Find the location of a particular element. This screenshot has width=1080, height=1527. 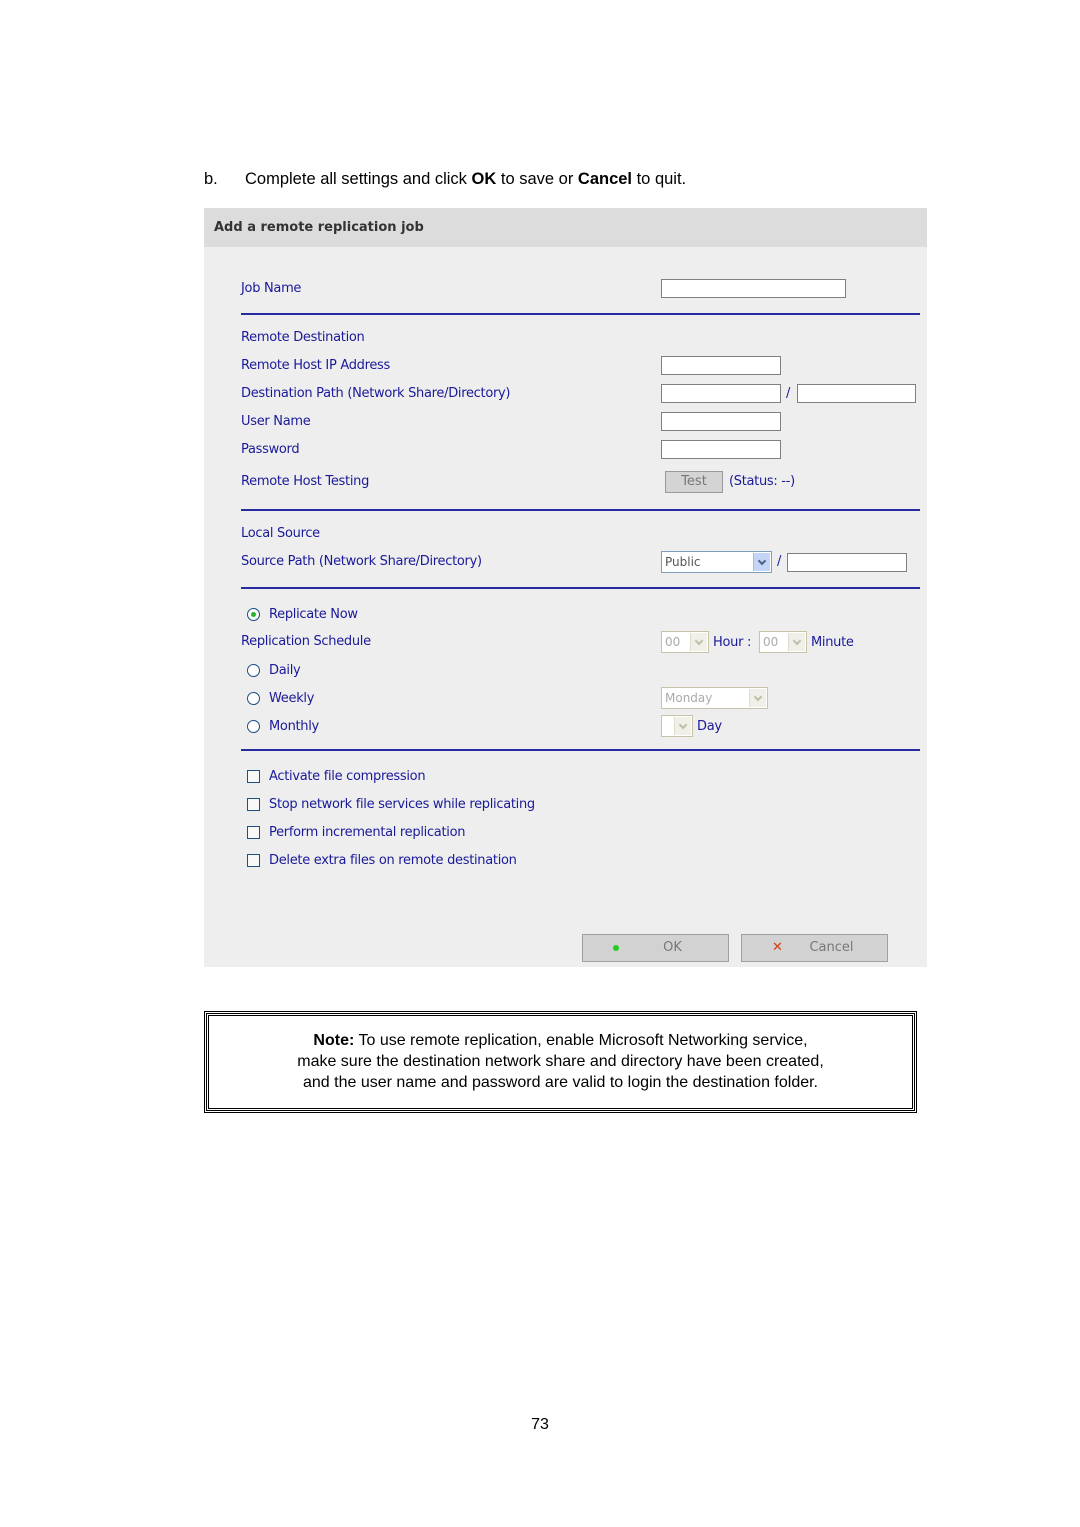

job-name-input is located at coordinates (753, 288).